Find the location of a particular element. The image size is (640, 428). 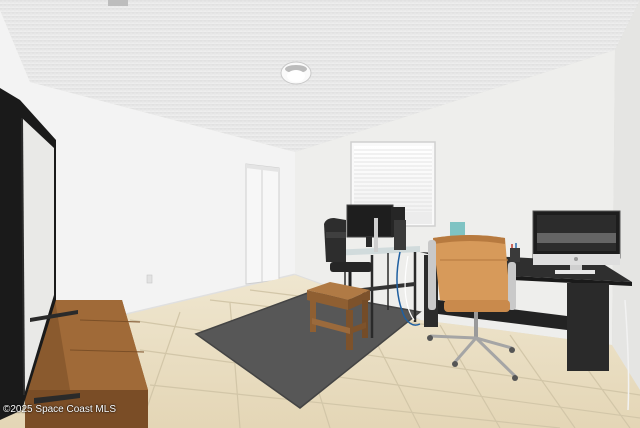

pen-cup is located at coordinates (515, 255).